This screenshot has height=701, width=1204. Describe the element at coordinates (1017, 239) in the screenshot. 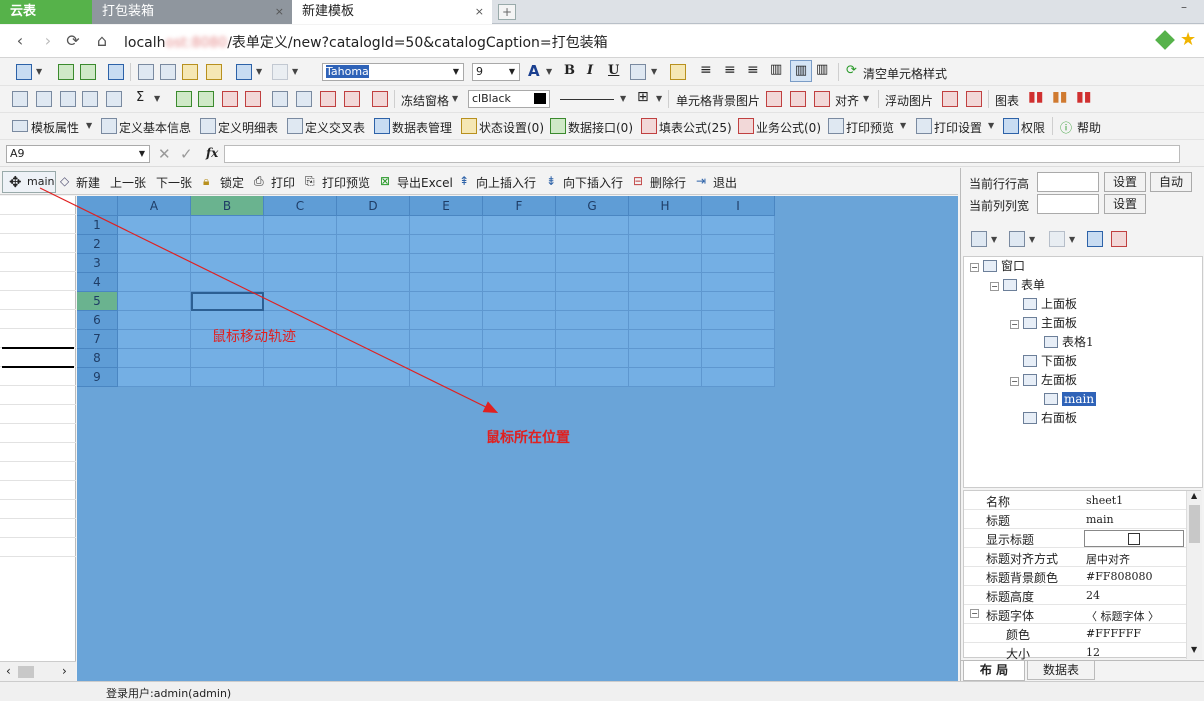

I see `split-panel-icon` at that location.